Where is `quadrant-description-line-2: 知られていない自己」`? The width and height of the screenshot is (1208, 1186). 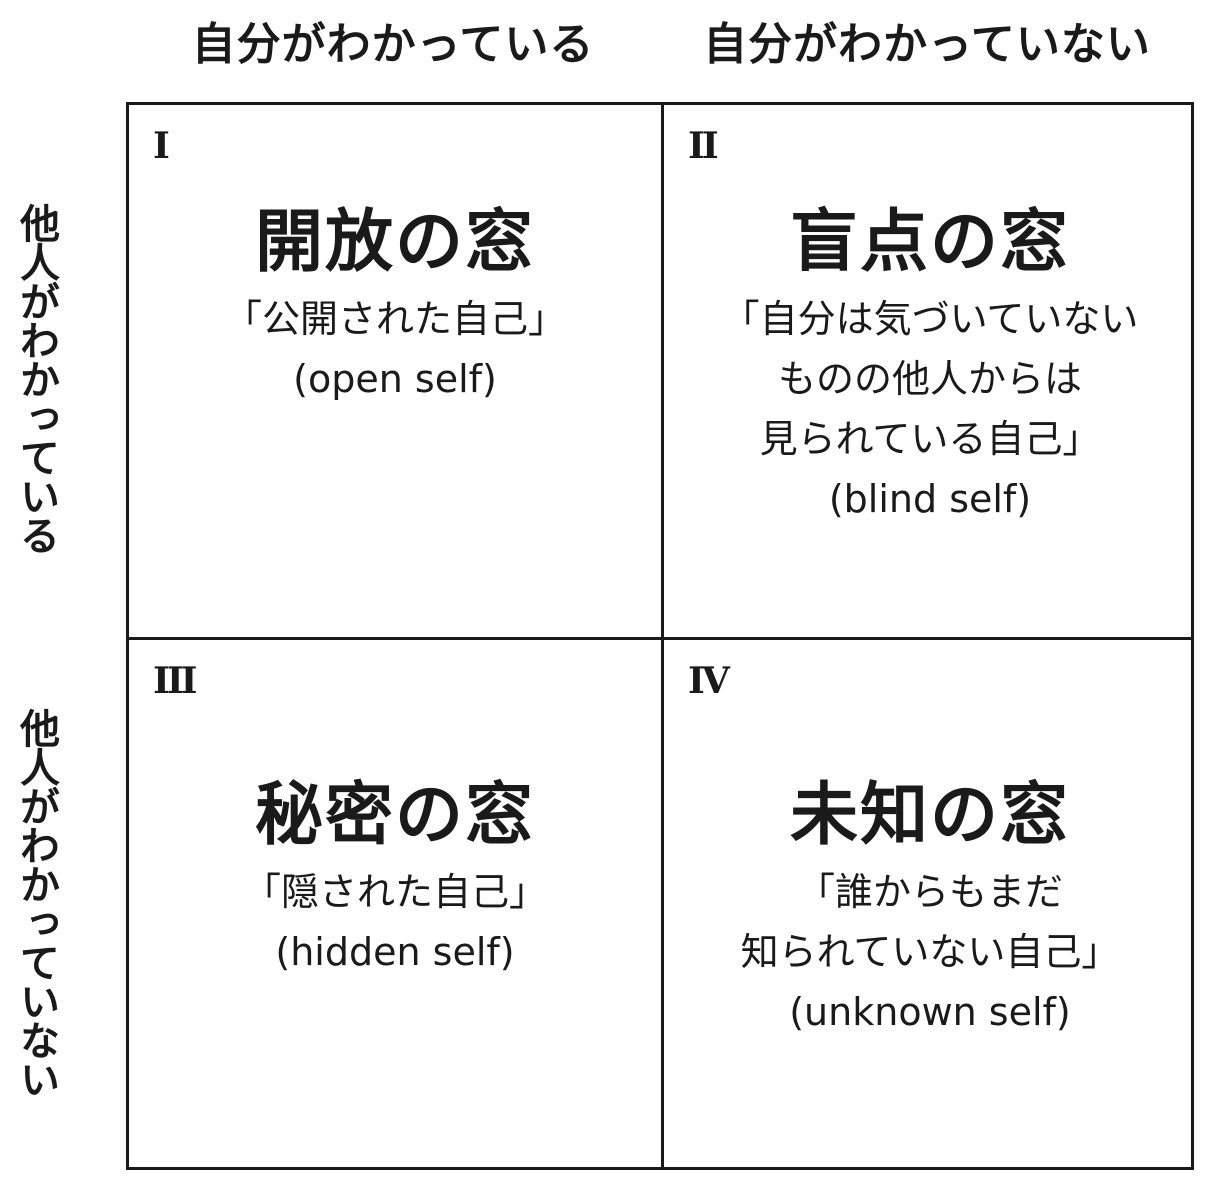 quadrant-description-line-2: 知られていない自己」 is located at coordinates (930, 952).